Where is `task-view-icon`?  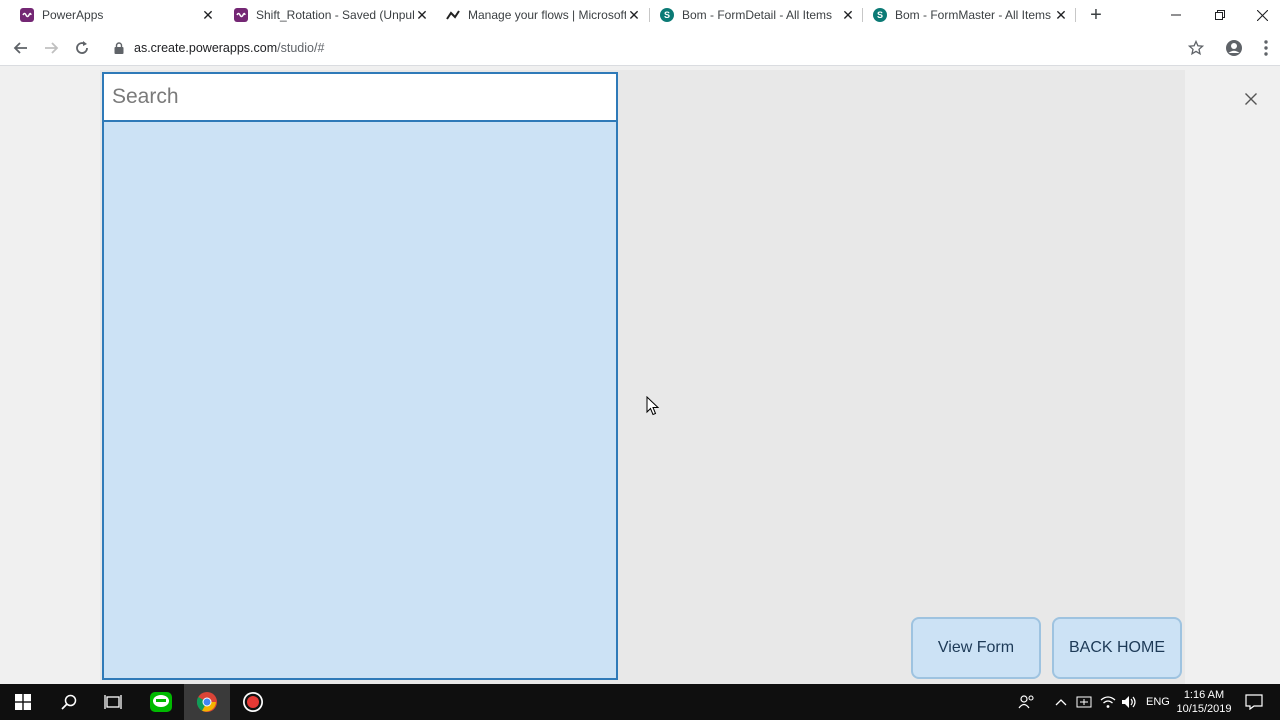
task-view-icon is located at coordinates (113, 702).